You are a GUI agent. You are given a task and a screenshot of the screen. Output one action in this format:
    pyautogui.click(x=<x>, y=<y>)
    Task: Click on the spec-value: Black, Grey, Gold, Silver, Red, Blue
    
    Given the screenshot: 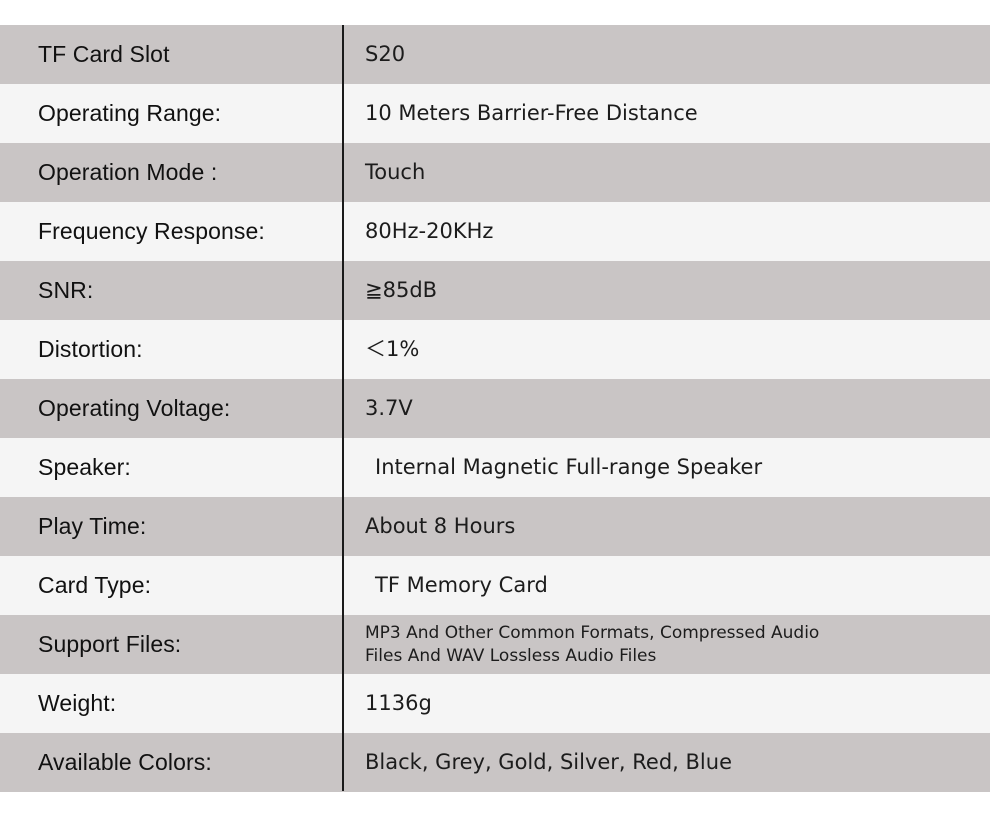 What is the action you would take?
    pyautogui.click(x=548, y=761)
    